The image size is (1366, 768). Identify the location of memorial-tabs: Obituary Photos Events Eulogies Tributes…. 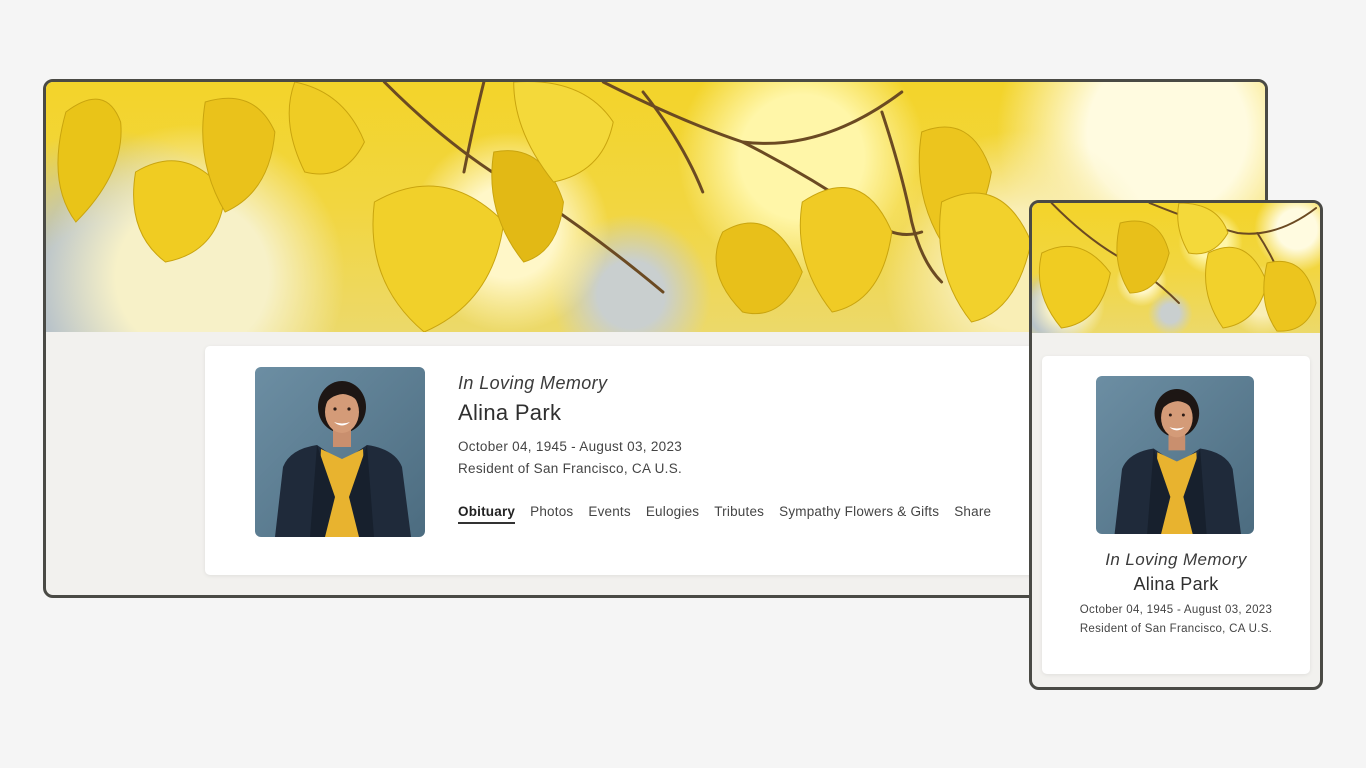
(768, 514).